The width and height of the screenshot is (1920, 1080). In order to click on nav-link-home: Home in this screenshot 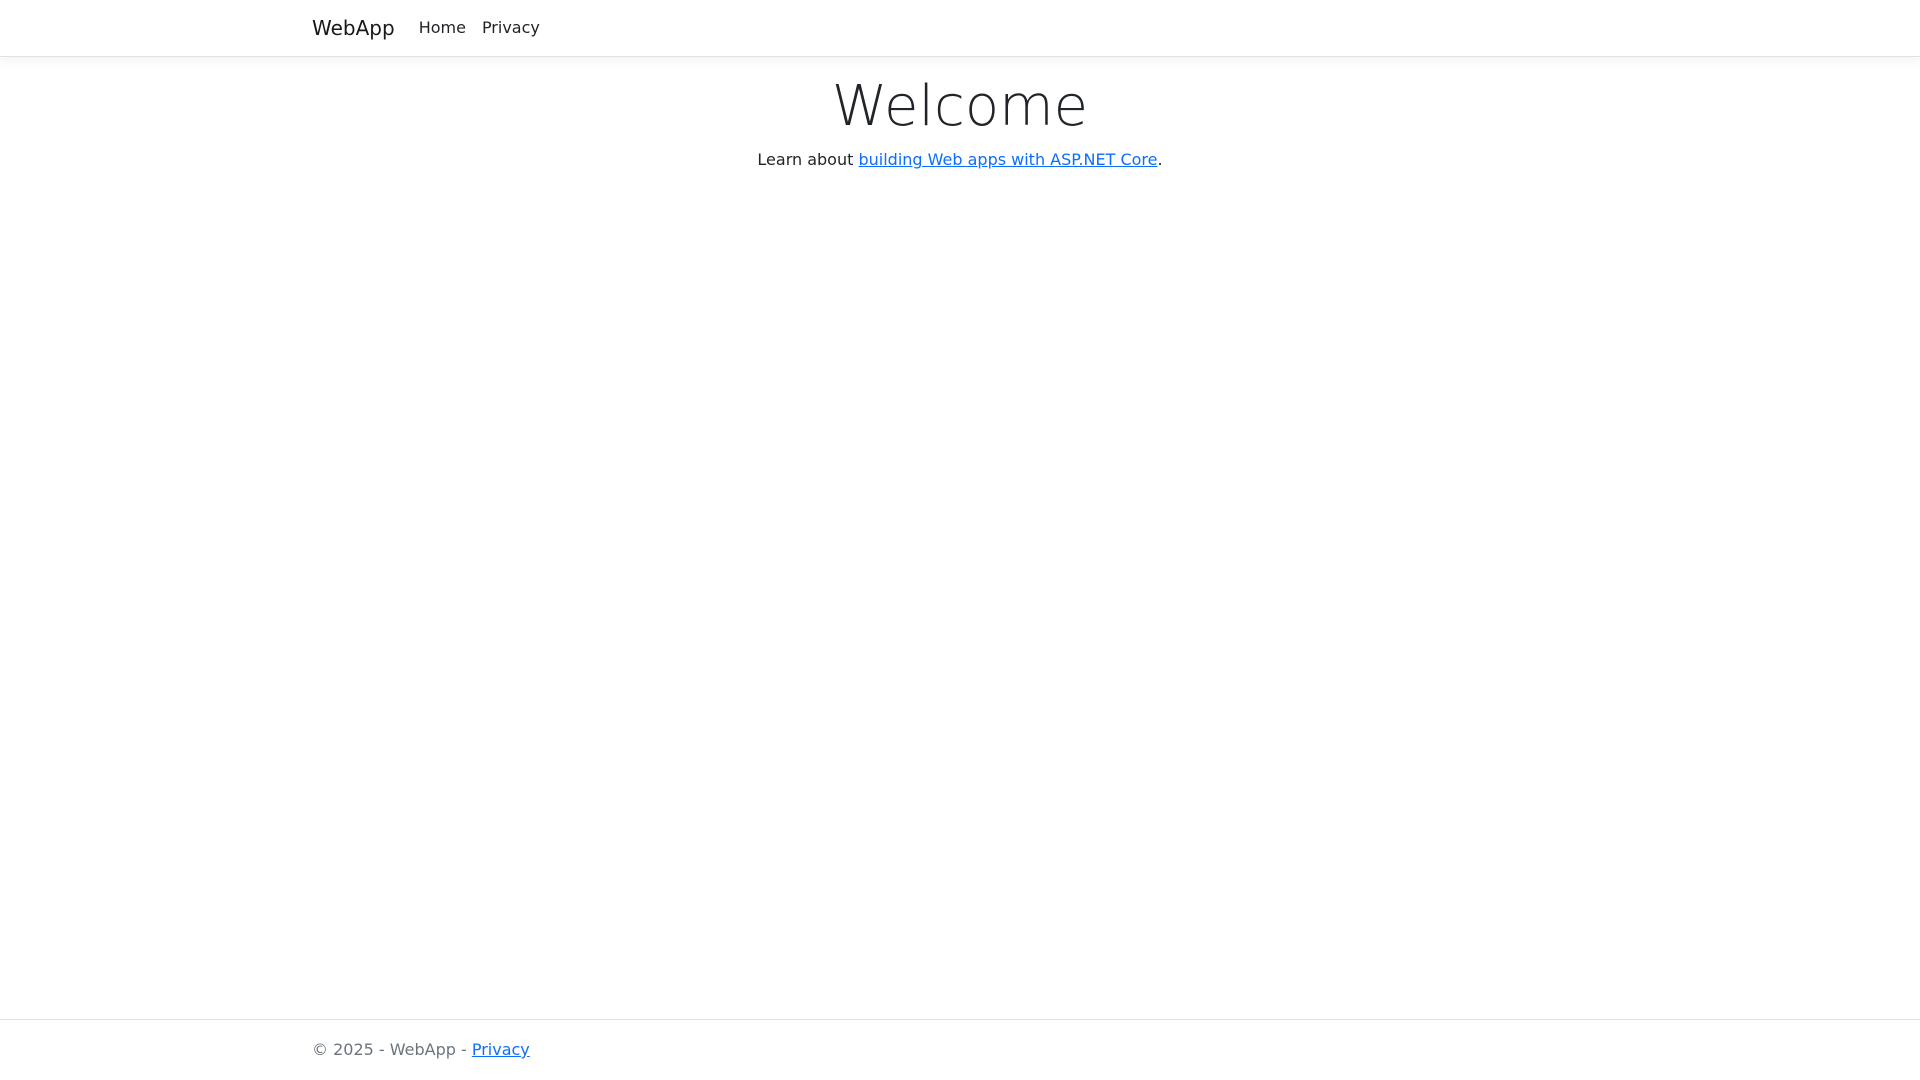, I will do `click(442, 28)`.